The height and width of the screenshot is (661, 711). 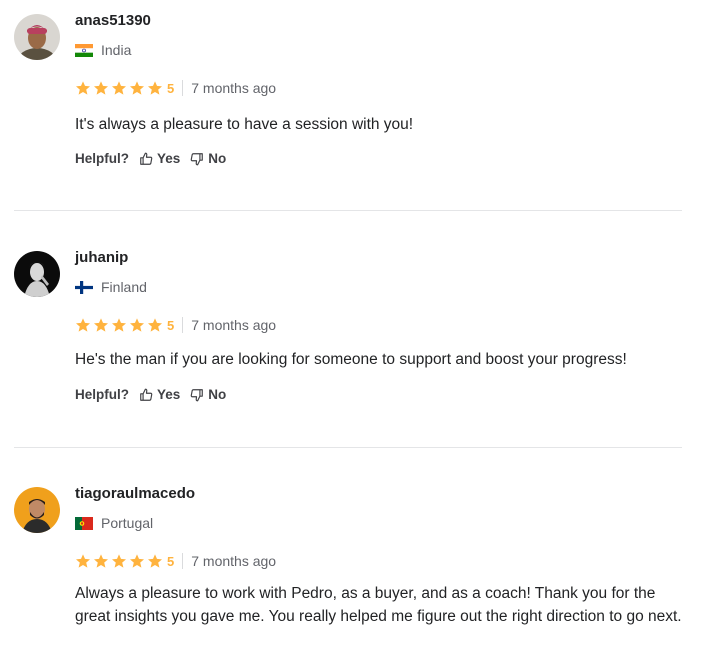 I want to click on reviewer-username: tiagoraulmacedo, so click(x=135, y=493).